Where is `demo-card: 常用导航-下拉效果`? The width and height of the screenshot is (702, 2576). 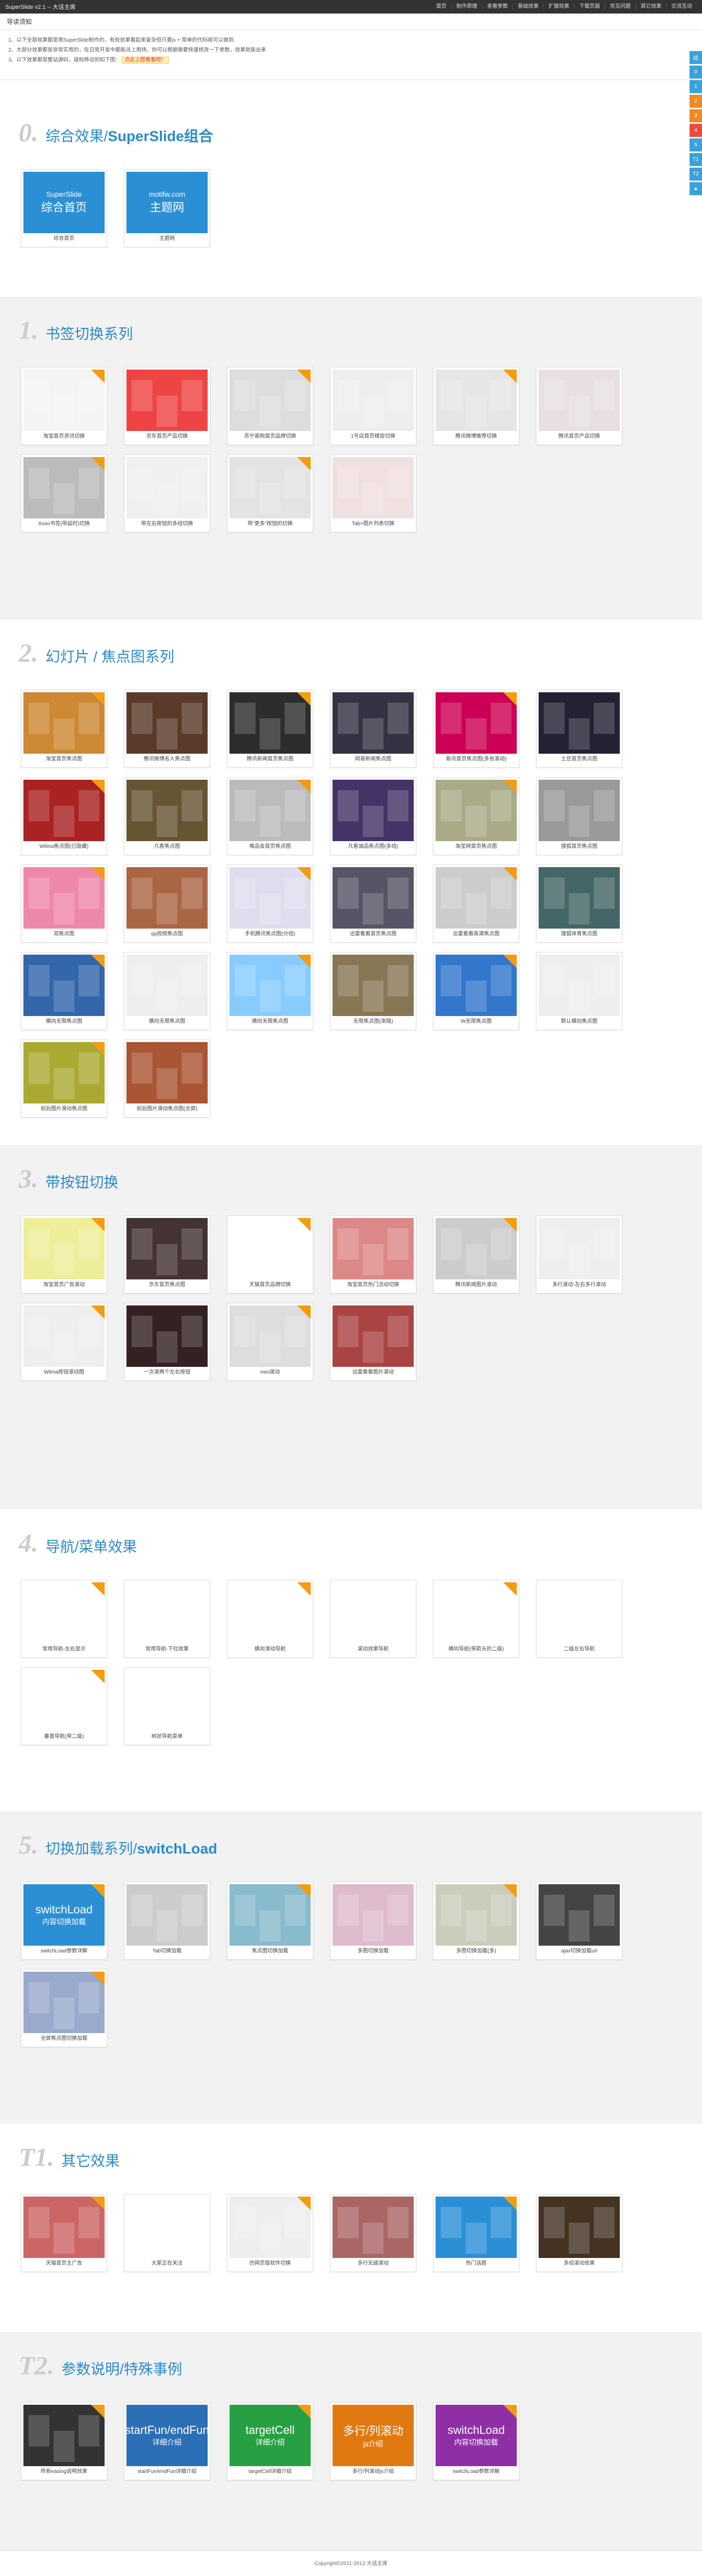
demo-card: 常用导航-下拉效果 is located at coordinates (167, 1619).